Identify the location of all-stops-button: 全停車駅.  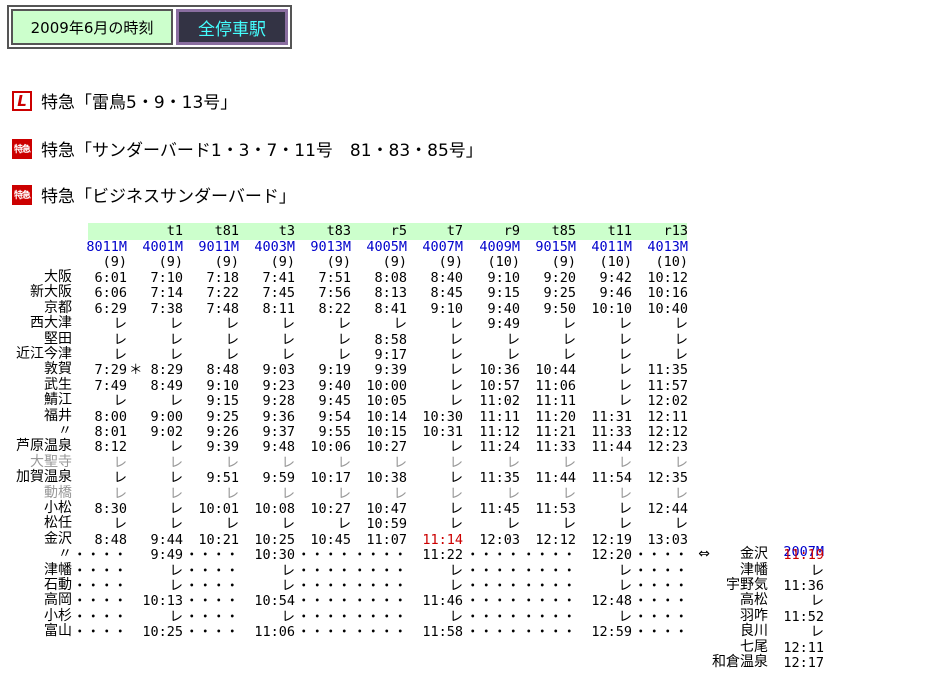
(232, 27).